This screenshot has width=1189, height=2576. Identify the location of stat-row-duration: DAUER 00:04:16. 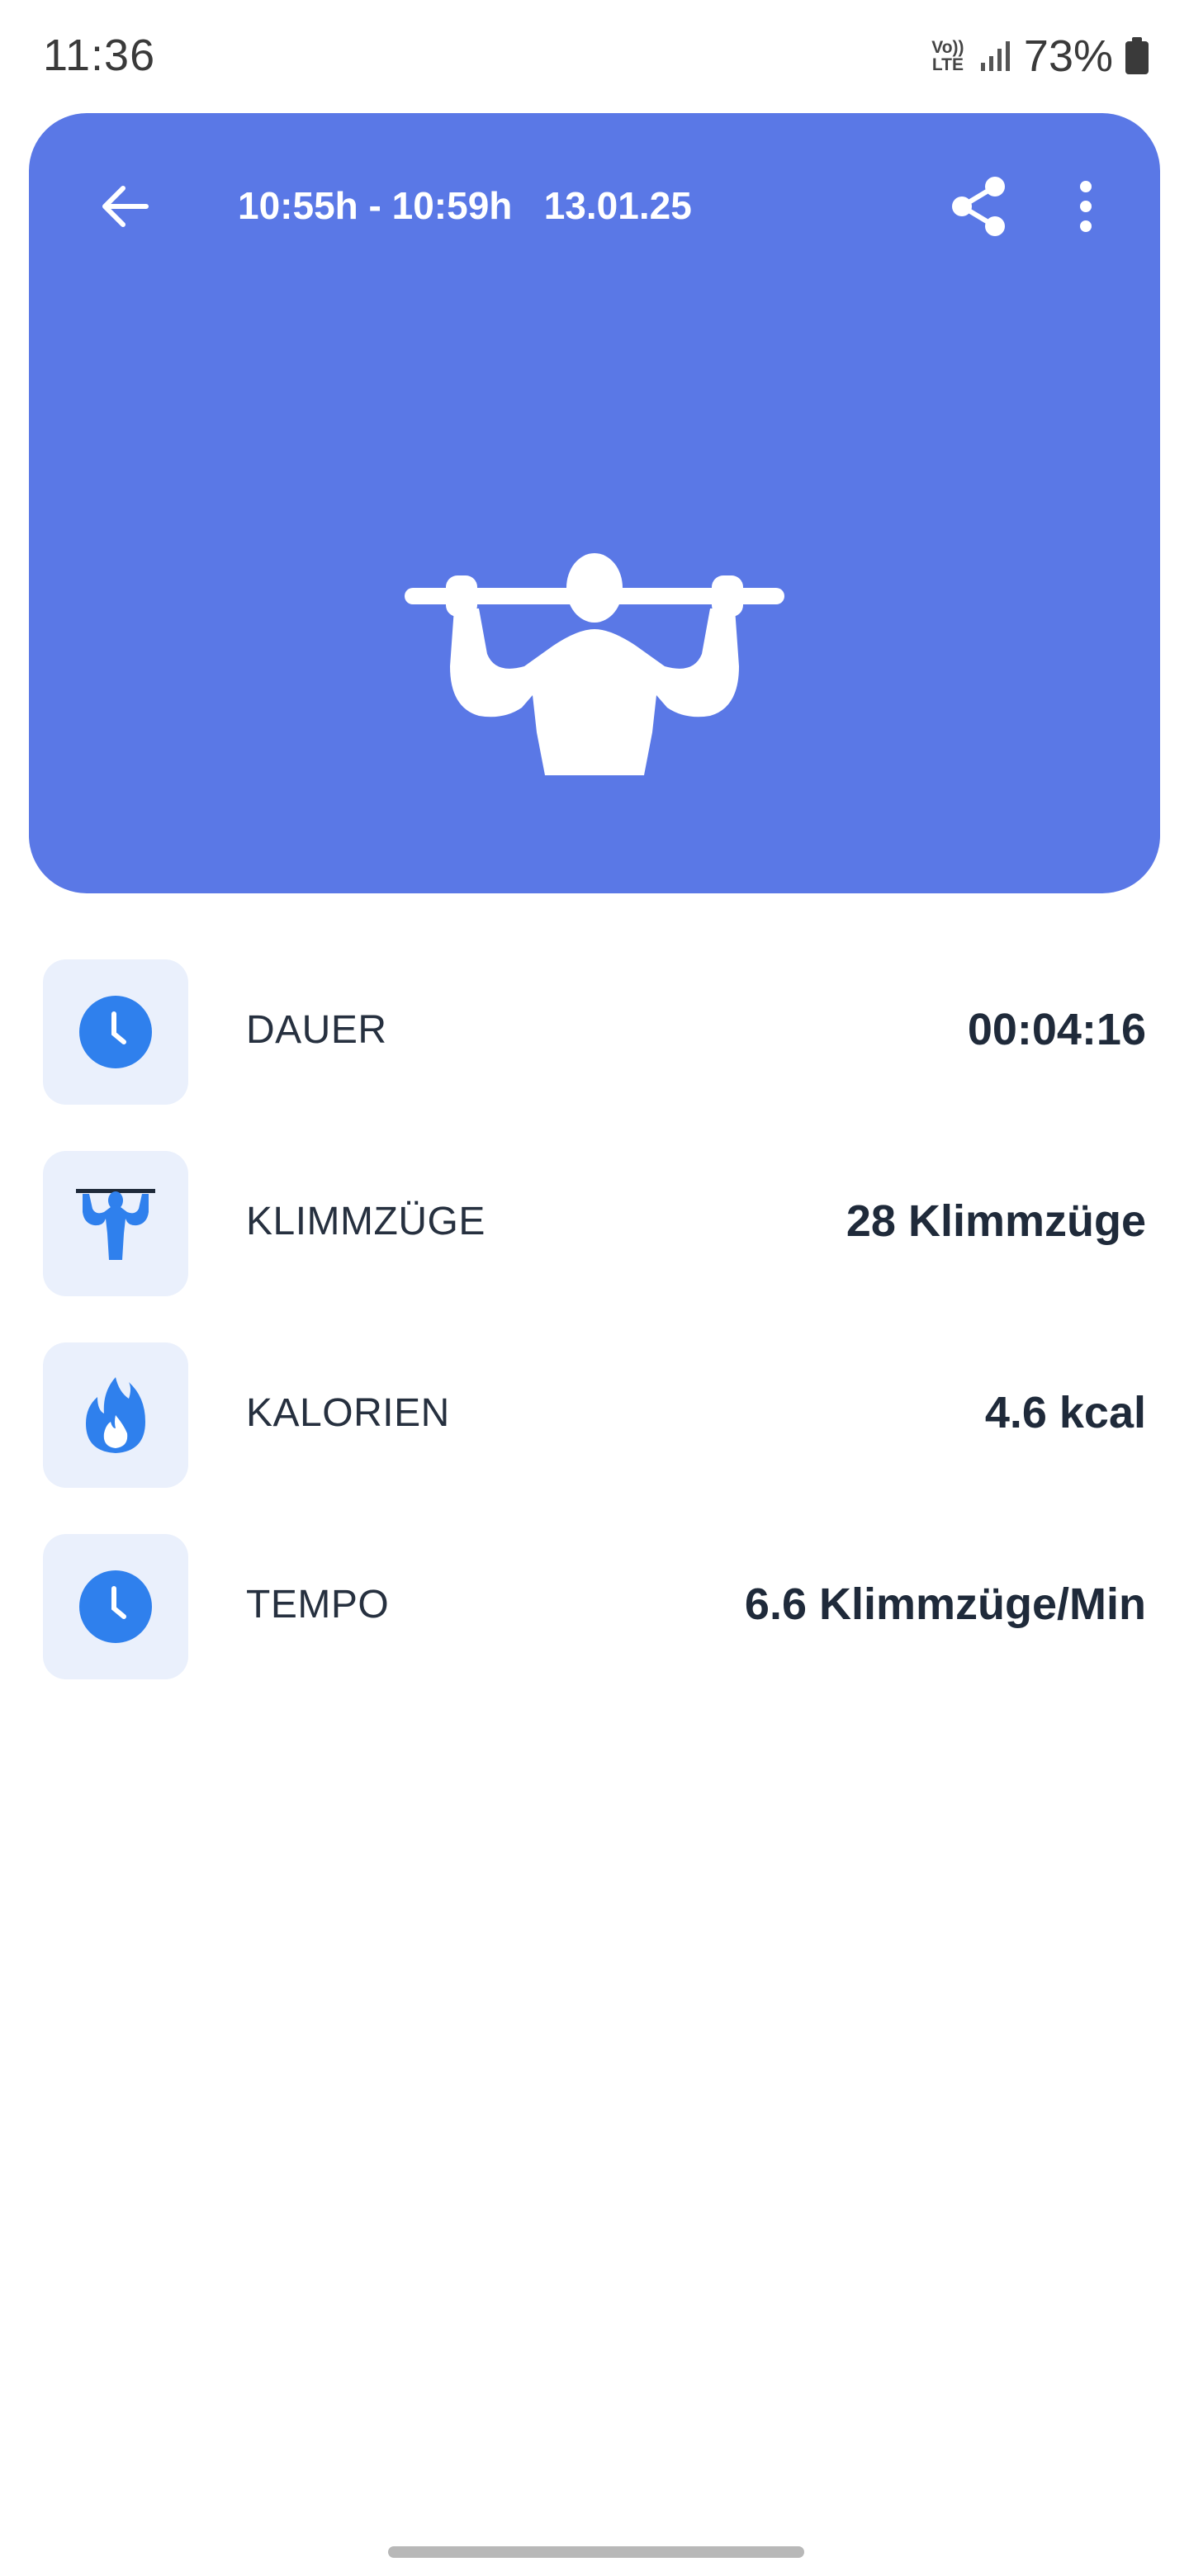
(594, 1053).